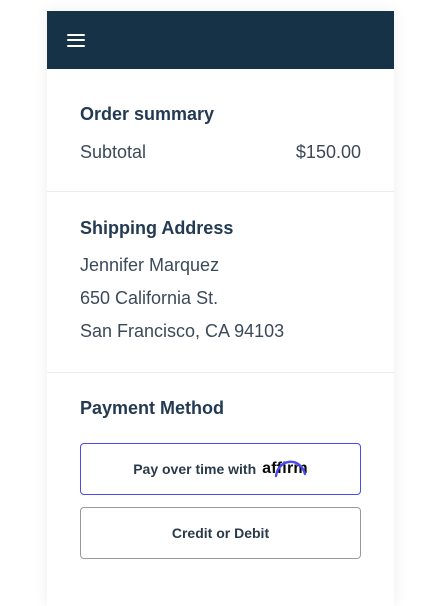 This screenshot has width=436, height=606. I want to click on top-bar, so click(220, 40).